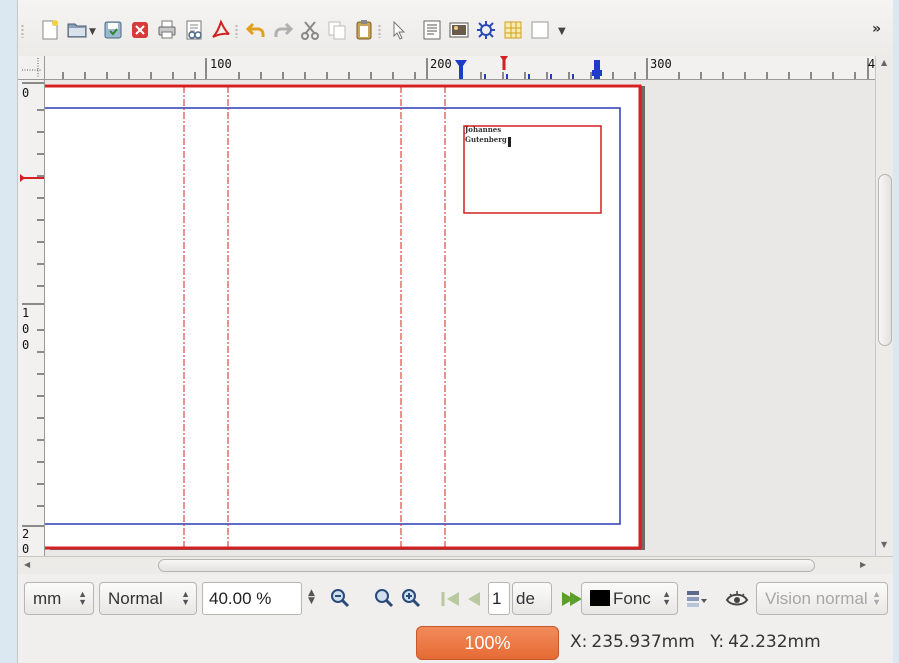 Image resolution: width=899 pixels, height=663 pixels. I want to click on first-page-icon, so click(451, 599).